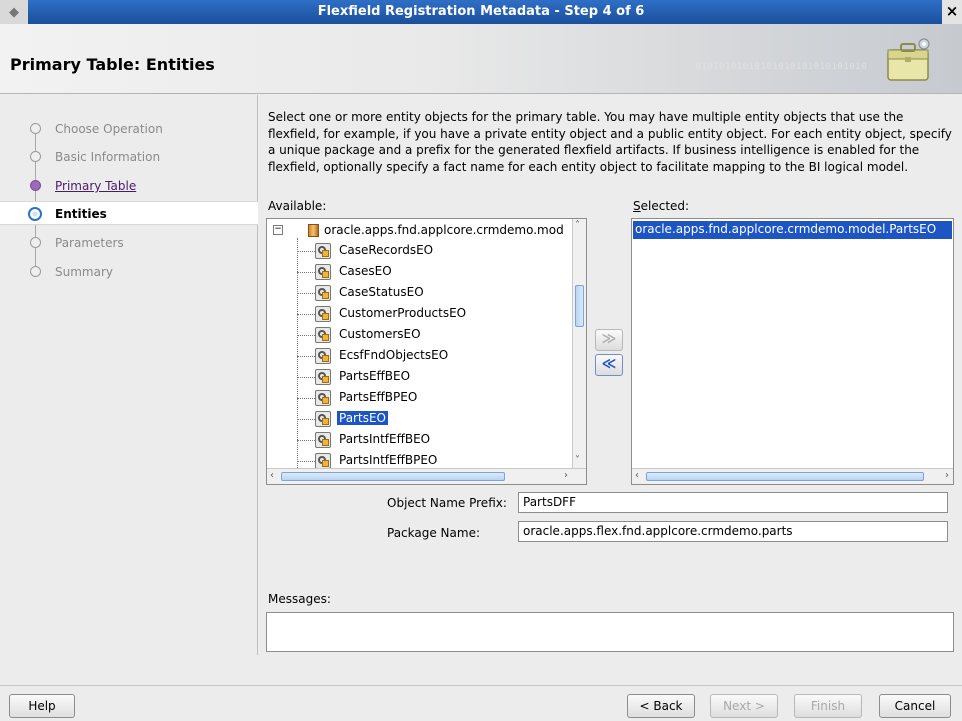 This screenshot has height=721, width=962. I want to click on tree-item-selected: PartsEO, so click(427, 420).